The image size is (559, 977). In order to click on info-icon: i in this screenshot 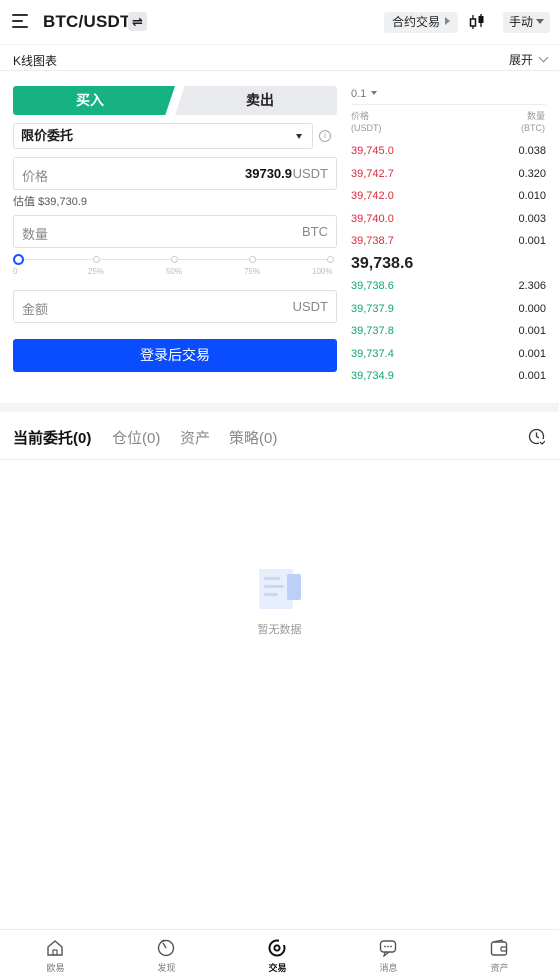, I will do `click(325, 136)`.